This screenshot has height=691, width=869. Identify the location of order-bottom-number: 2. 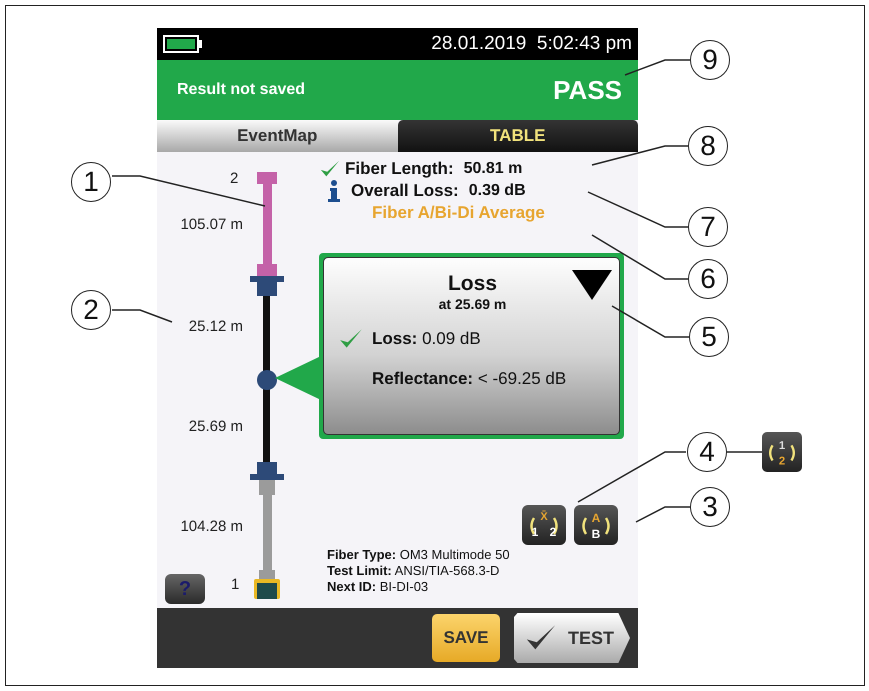
(782, 461).